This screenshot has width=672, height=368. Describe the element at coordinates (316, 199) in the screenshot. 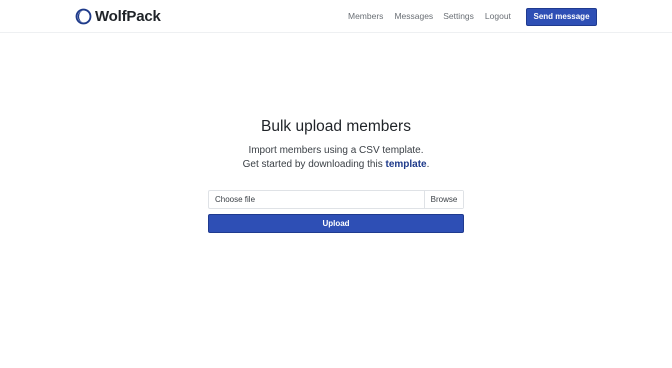

I see `file-input-label: Choose file` at that location.